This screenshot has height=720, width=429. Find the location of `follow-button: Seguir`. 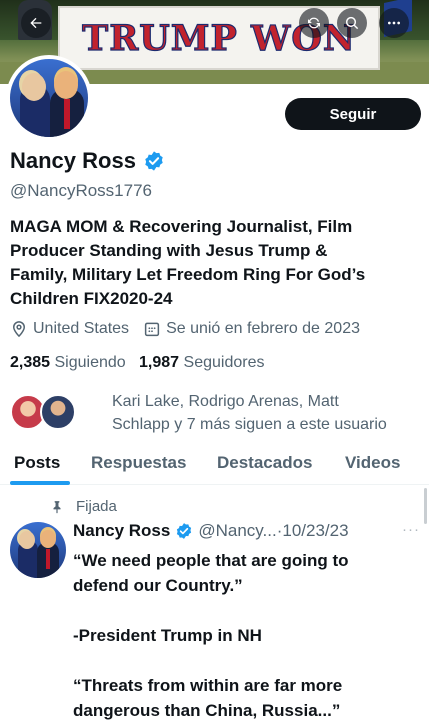

follow-button: Seguir is located at coordinates (353, 114).